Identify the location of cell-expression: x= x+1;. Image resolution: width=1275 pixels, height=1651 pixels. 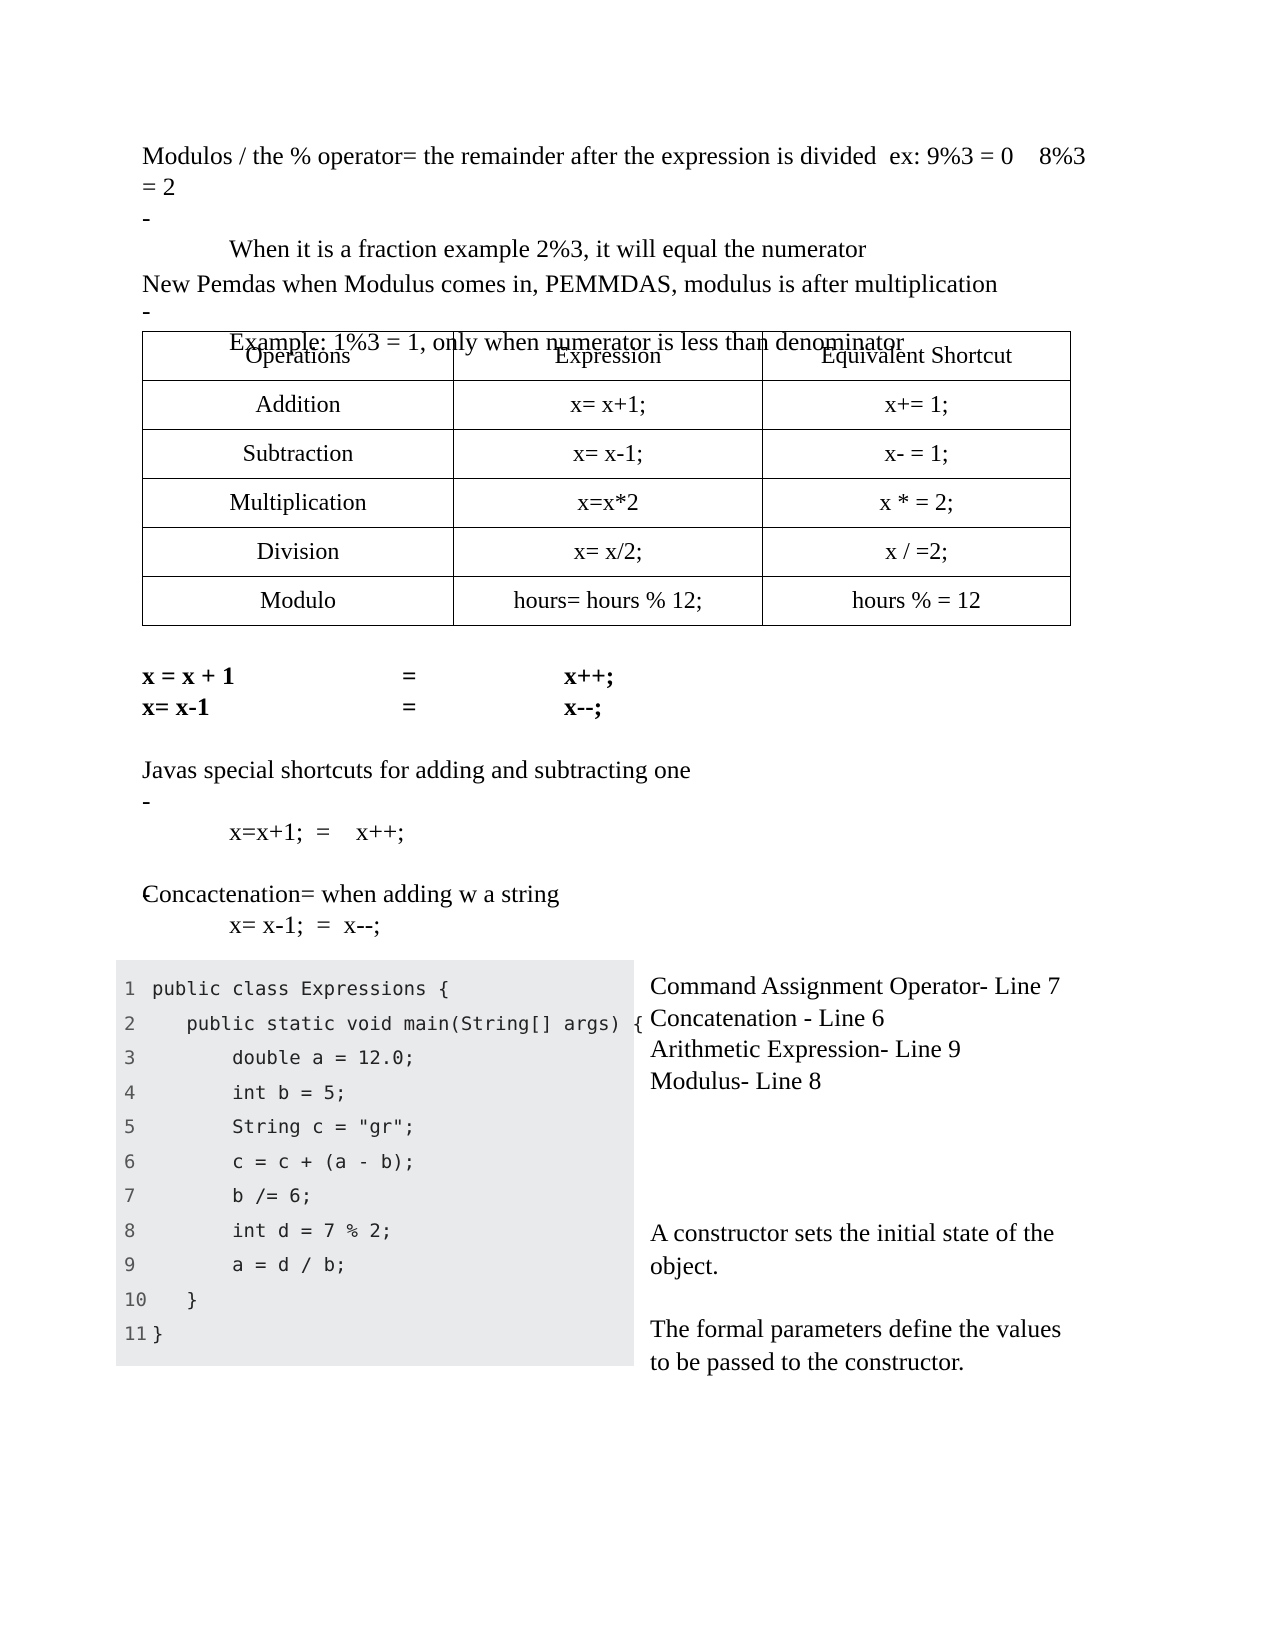
(608, 405).